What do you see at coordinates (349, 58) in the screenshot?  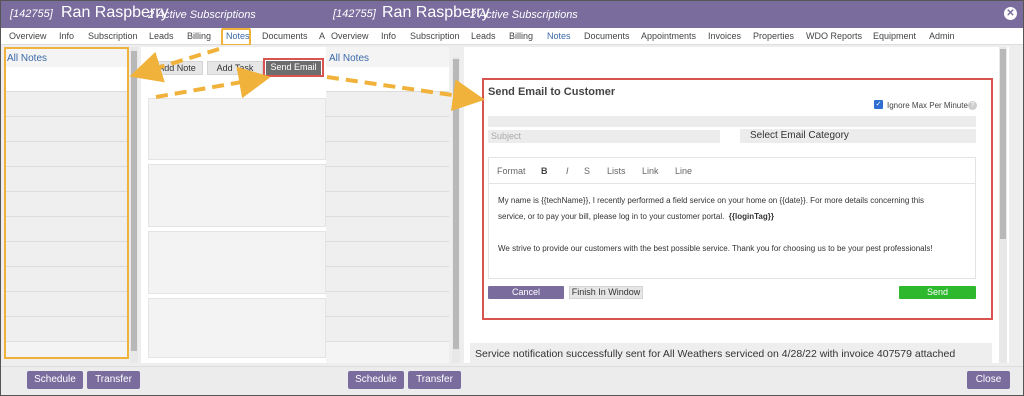 I see `all-notes-header: All Notes` at bounding box center [349, 58].